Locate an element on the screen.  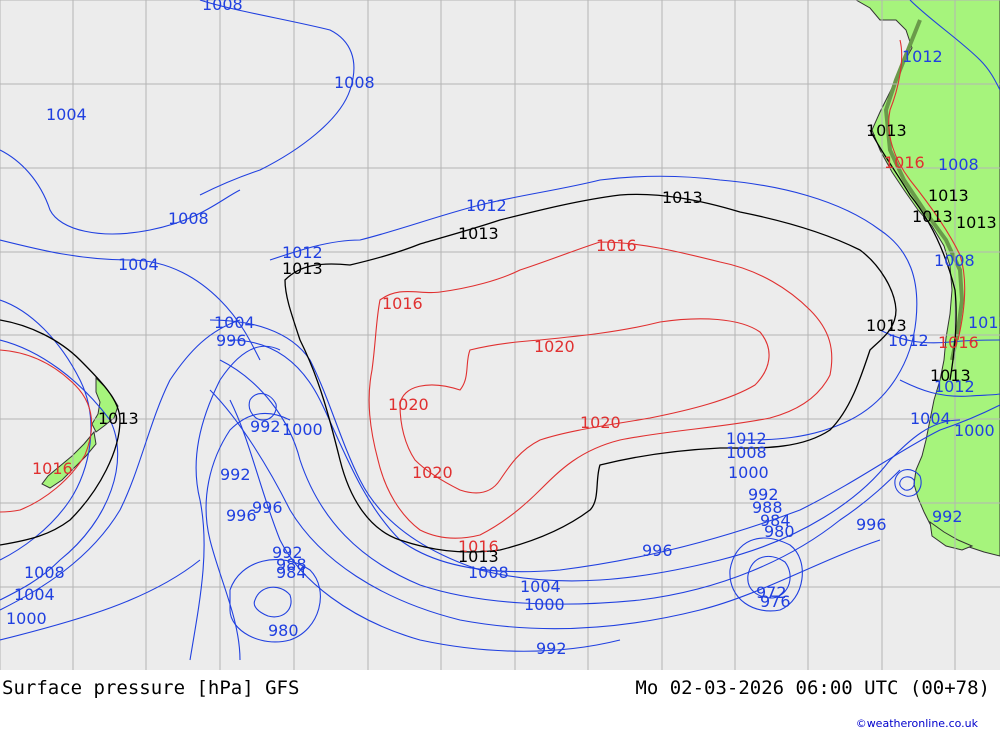
credit-link: ©weatheronline.co.uk is located at coordinates (917, 723).